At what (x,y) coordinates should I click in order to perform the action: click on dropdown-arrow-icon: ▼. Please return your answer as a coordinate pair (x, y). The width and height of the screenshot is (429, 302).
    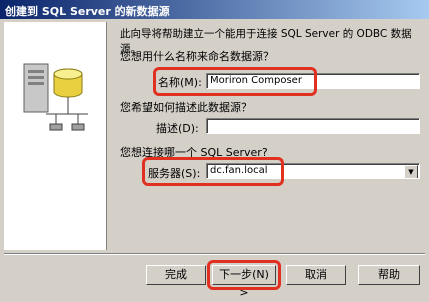
    Looking at the image, I should click on (411, 171).